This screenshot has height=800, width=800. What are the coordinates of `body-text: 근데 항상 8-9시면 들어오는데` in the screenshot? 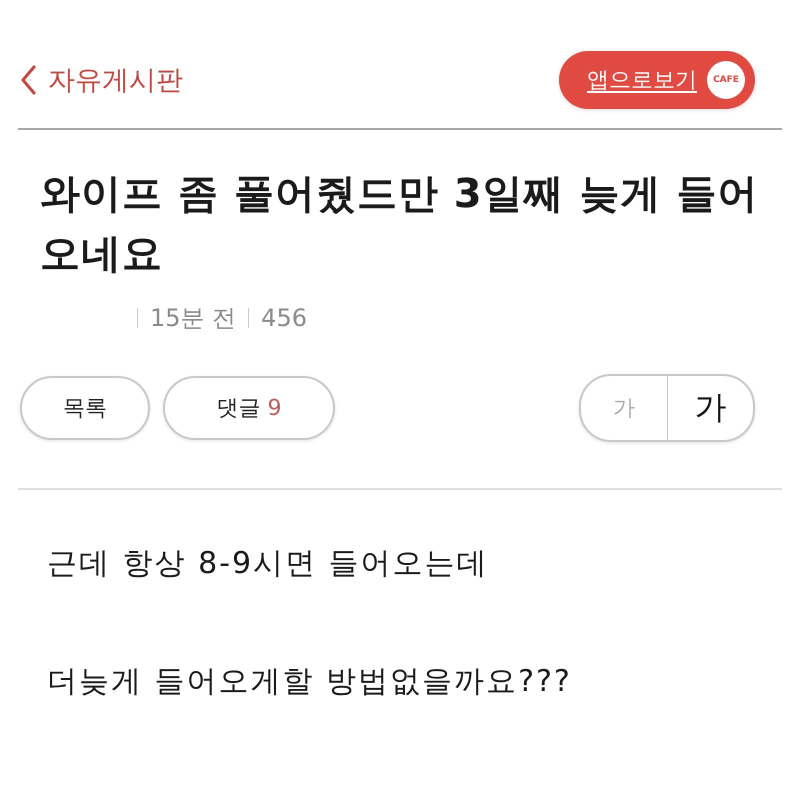 It's located at (268, 564).